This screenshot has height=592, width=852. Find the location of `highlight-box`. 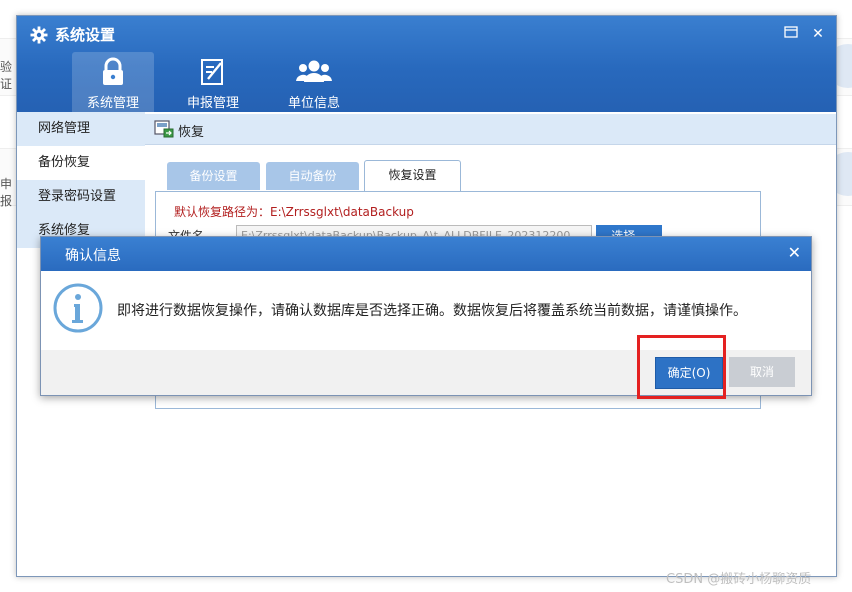

highlight-box is located at coordinates (681, 367).